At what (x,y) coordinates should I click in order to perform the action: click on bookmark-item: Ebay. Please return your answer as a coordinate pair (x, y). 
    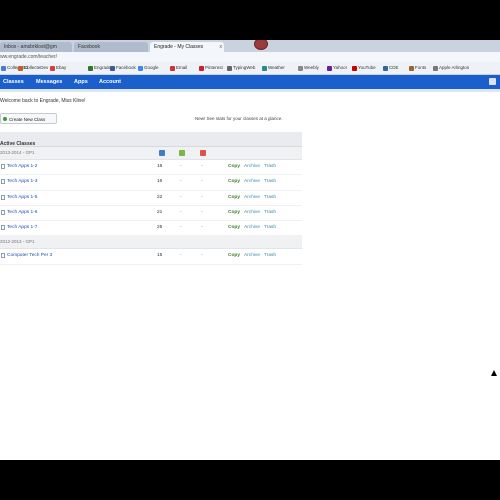
    Looking at the image, I should click on (58, 68).